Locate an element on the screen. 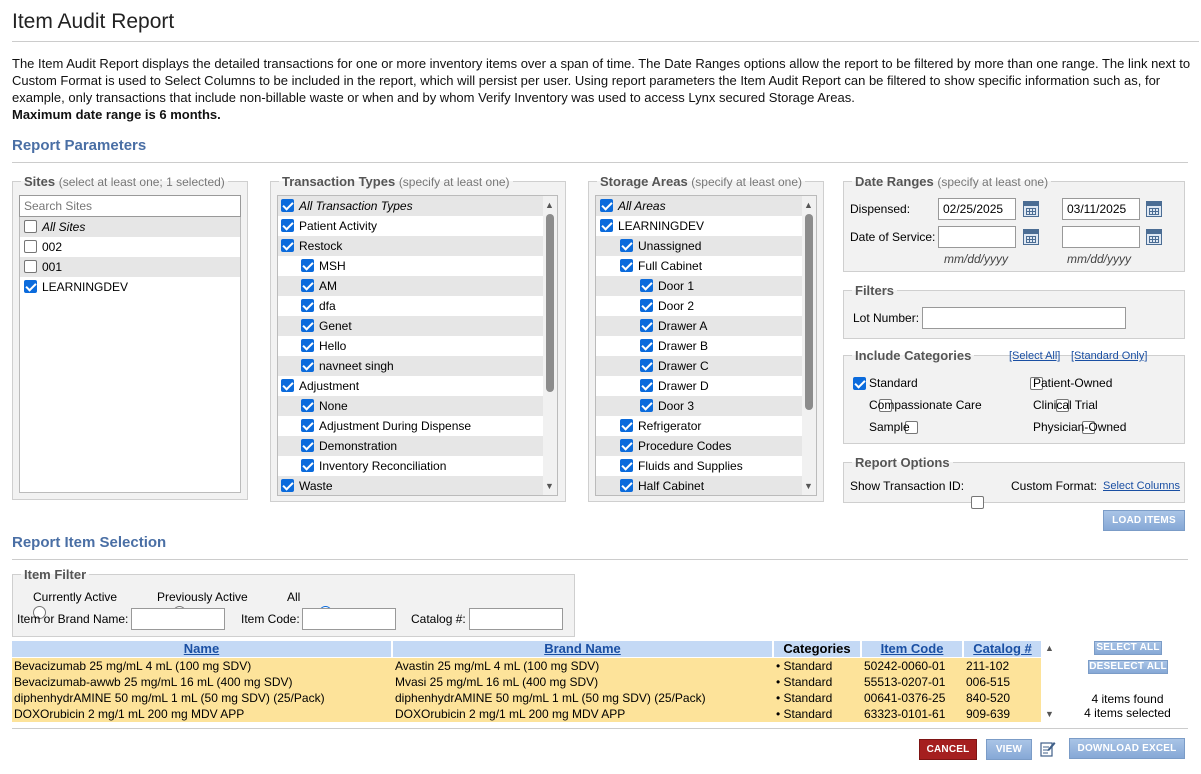 This screenshot has height=774, width=1201. site-item: All Sites is located at coordinates (130, 227).